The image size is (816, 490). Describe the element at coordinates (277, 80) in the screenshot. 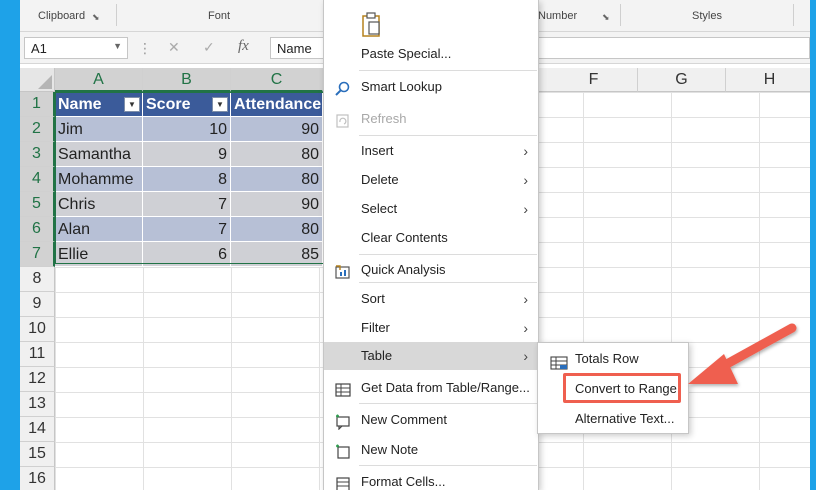

I see `column-header-c: C` at that location.